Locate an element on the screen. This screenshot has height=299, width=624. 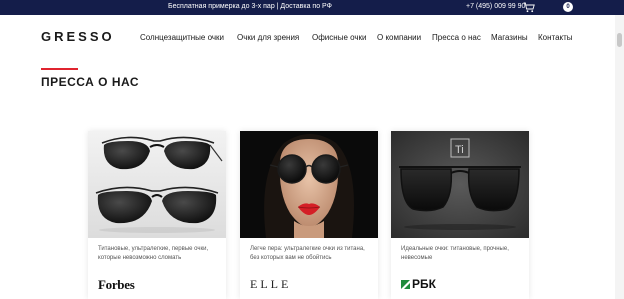
nav-item-optical: Очки для зрения is located at coordinates (268, 37).